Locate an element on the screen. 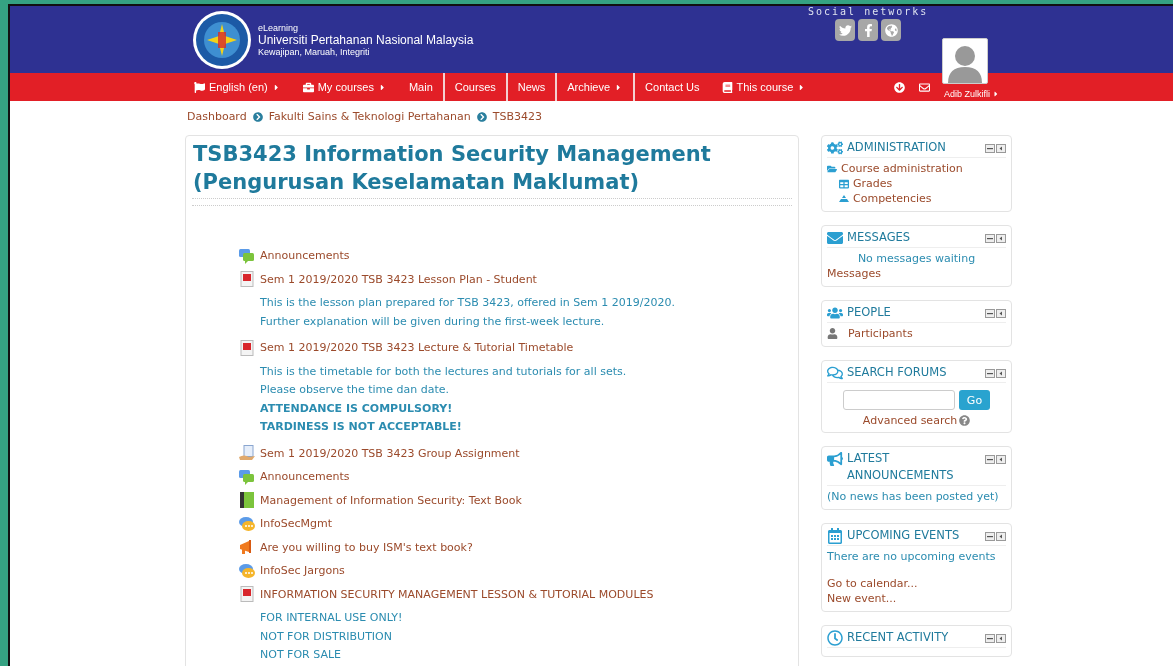  activity-link: InfoSecMgmt is located at coordinates (296, 524).